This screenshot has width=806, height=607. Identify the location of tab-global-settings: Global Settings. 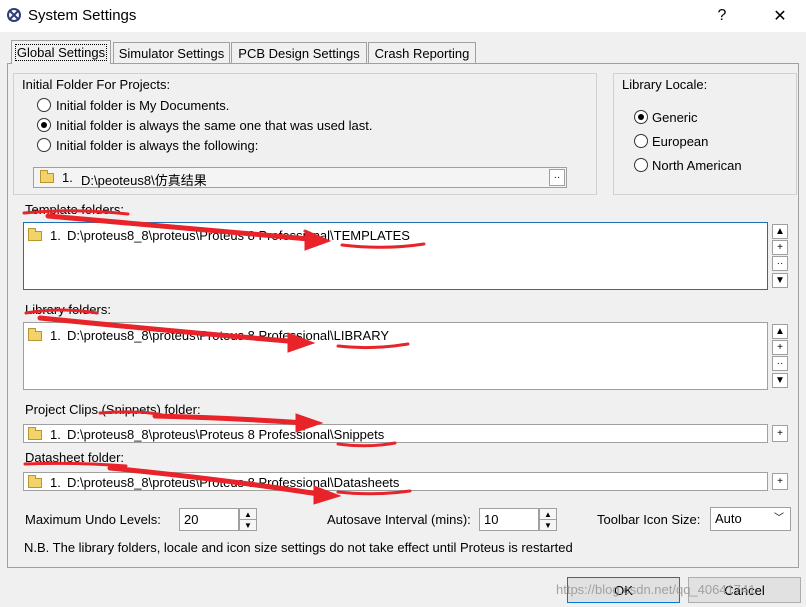
(61, 52).